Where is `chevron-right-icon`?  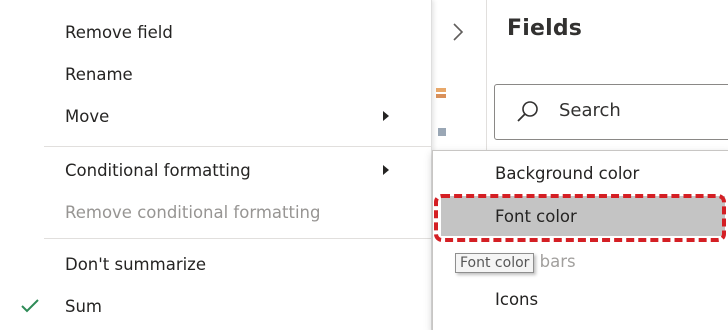 chevron-right-icon is located at coordinates (458, 32).